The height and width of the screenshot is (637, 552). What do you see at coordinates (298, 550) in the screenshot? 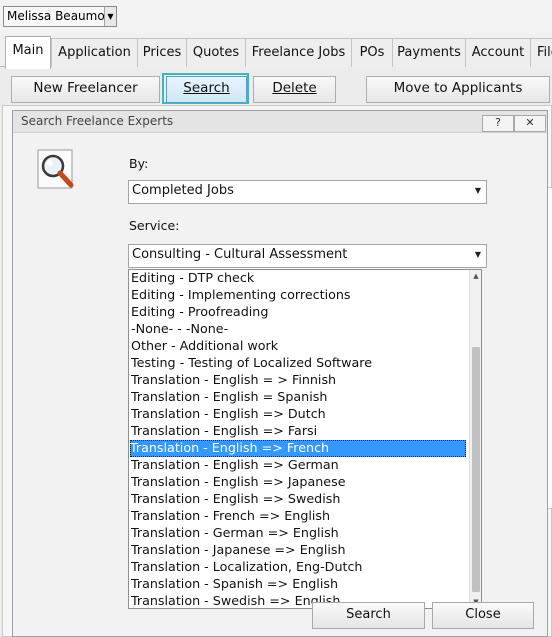
I see `list-item: Translation - Japanese => English` at bounding box center [298, 550].